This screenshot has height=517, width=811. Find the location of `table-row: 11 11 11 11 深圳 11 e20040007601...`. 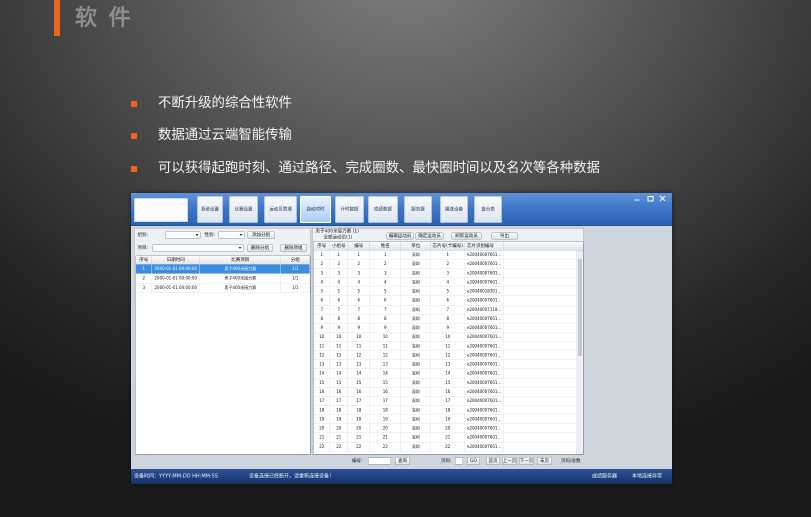

table-row: 11 11 11 11 深圳 11 e20040007601... is located at coordinates (448, 346).